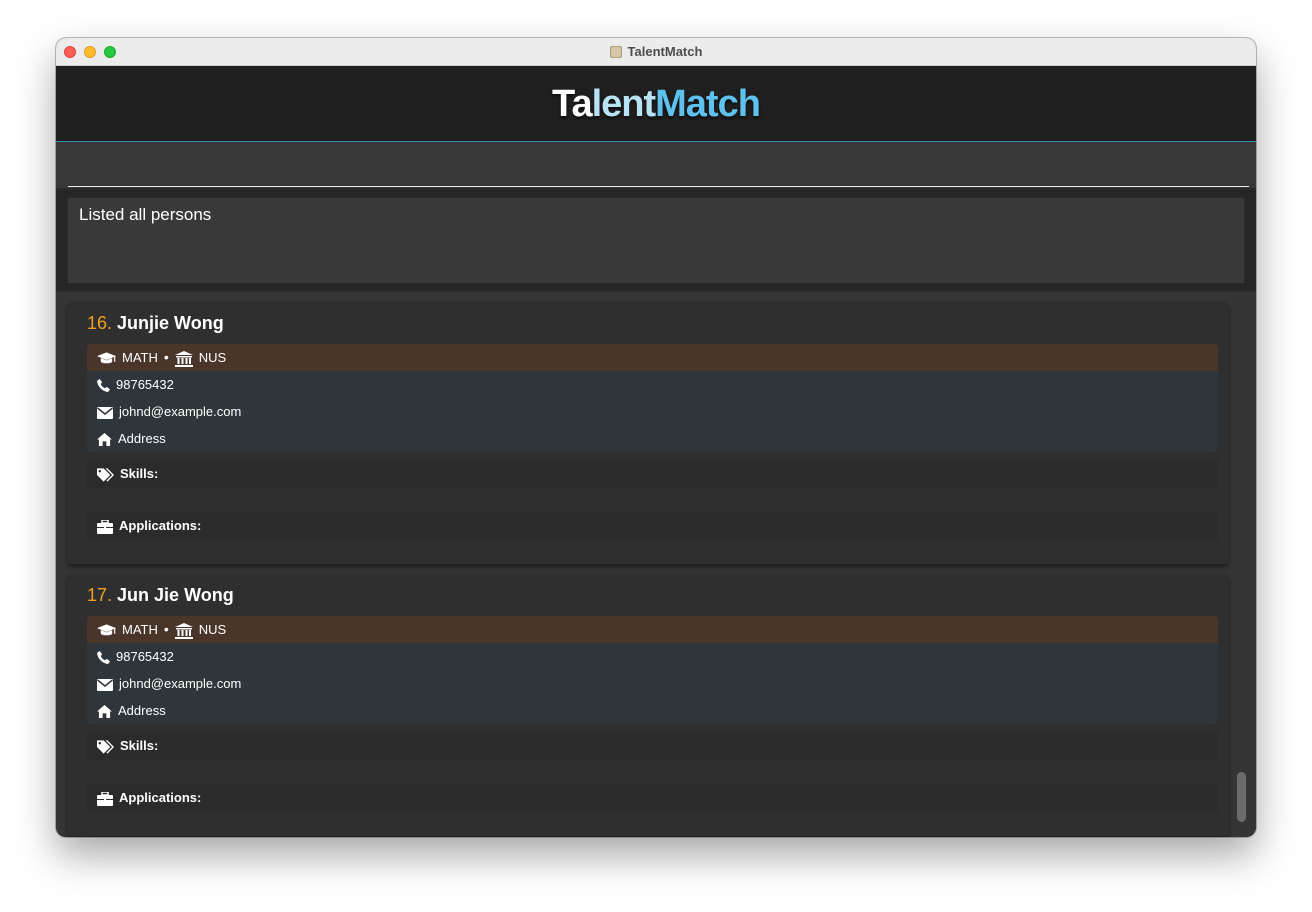 The height and width of the screenshot is (912, 1312). What do you see at coordinates (100, 323) in the screenshot?
I see `person-index: 16.` at bounding box center [100, 323].